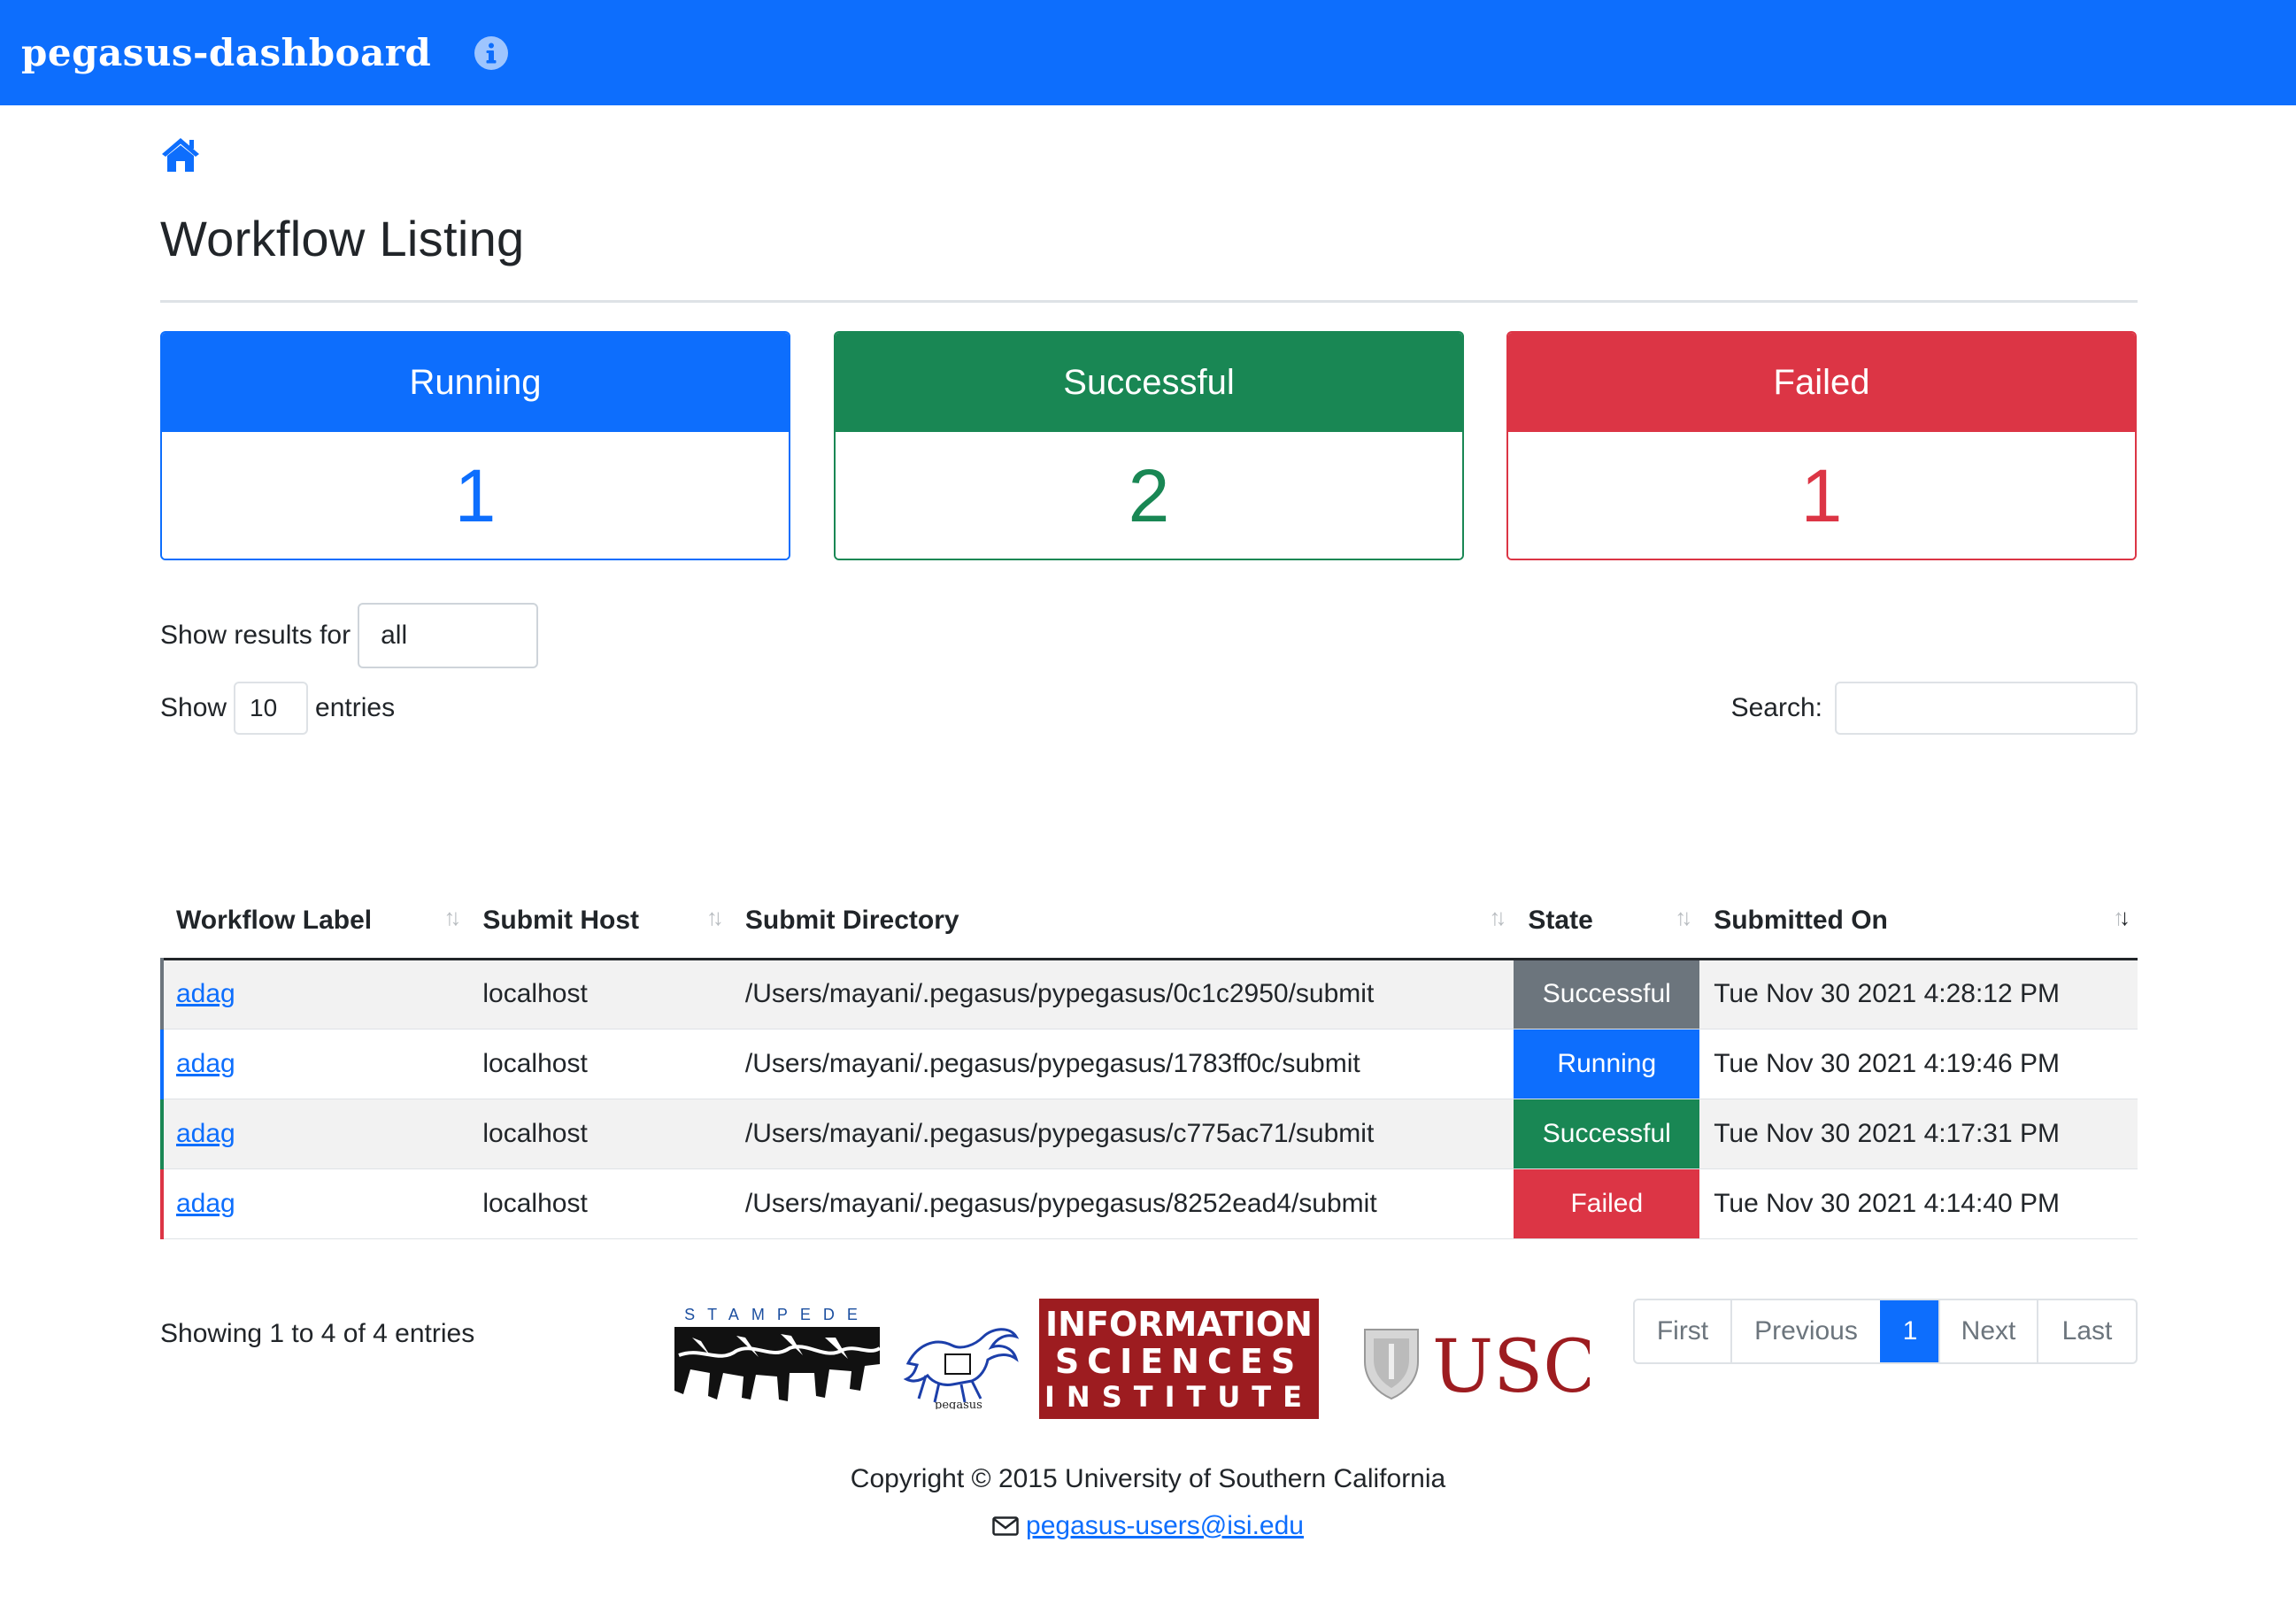  Describe the element at coordinates (1148, 52) in the screenshot. I see `top-navbar: pegasus-dashboard` at that location.